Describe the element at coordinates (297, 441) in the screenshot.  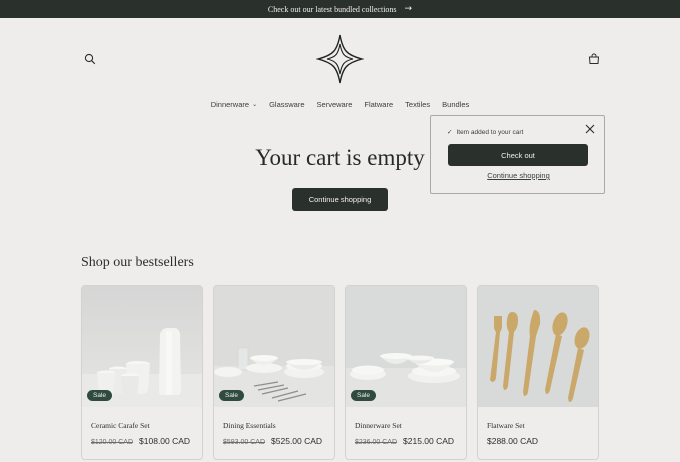
I see `sale-price: $525.00 CAD` at that location.